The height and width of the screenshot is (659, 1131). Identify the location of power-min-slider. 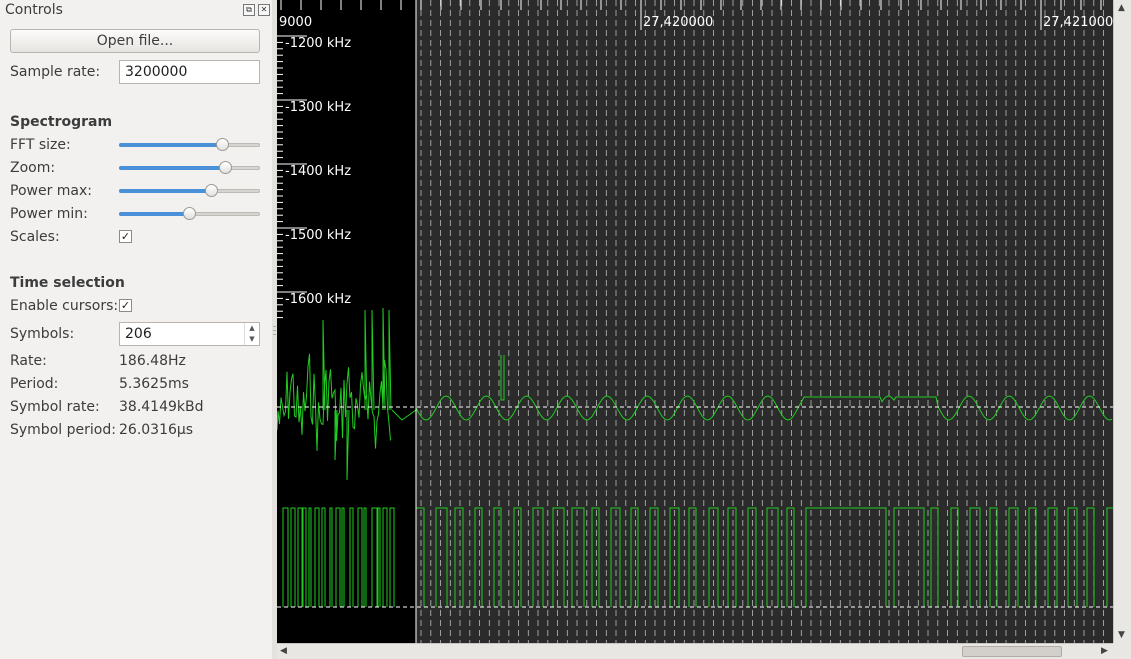
(189, 213).